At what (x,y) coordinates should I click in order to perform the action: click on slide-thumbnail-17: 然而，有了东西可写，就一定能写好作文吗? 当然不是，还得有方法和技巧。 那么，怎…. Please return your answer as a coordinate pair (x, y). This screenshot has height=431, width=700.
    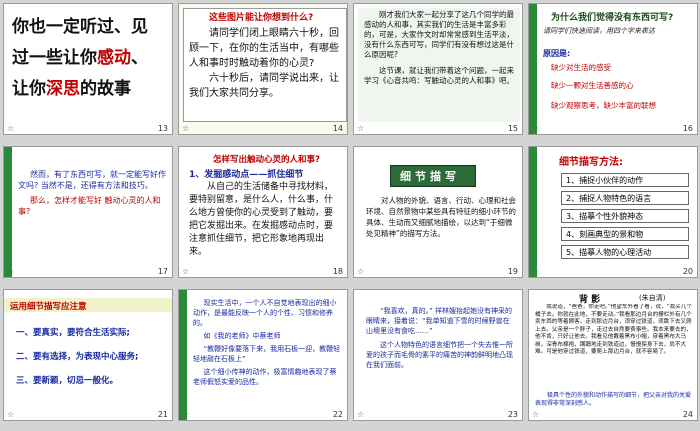
    Looking at the image, I should click on (88, 212).